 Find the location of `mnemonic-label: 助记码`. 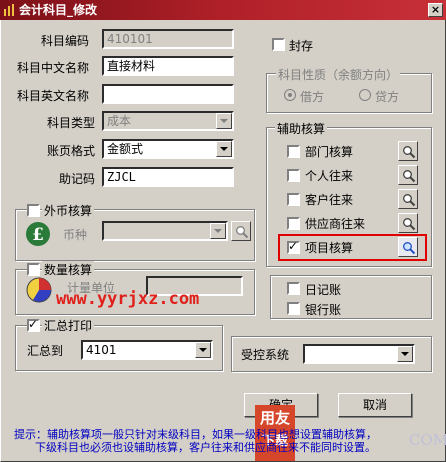

mnemonic-label: 助记码 is located at coordinates (77, 179).